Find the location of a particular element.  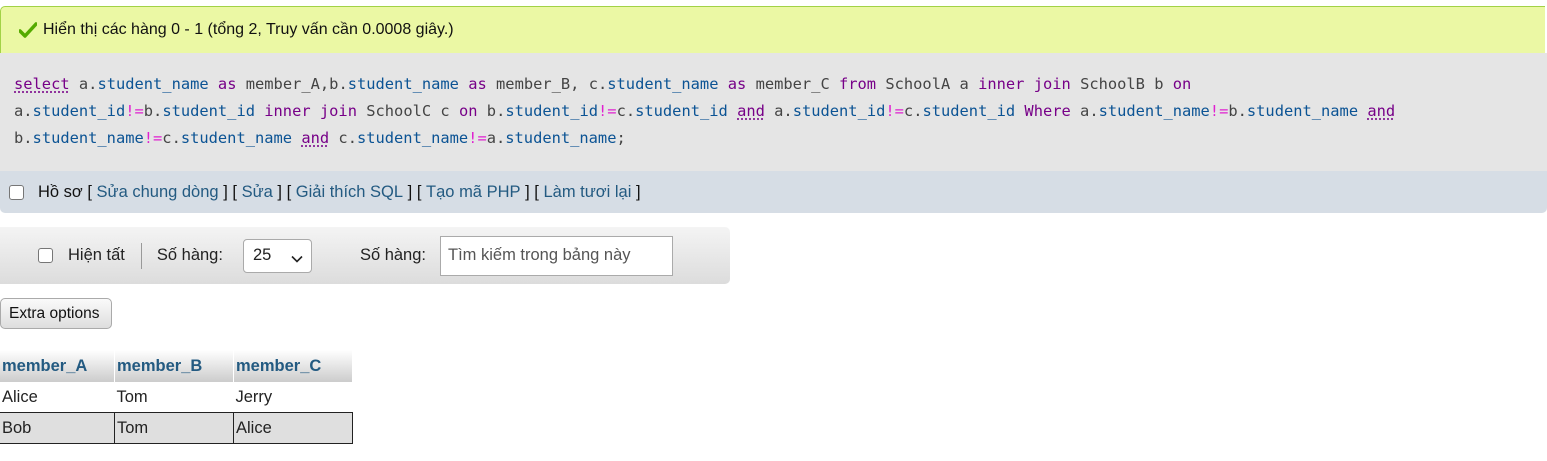

extra-options-button: Extra options is located at coordinates (56, 313).